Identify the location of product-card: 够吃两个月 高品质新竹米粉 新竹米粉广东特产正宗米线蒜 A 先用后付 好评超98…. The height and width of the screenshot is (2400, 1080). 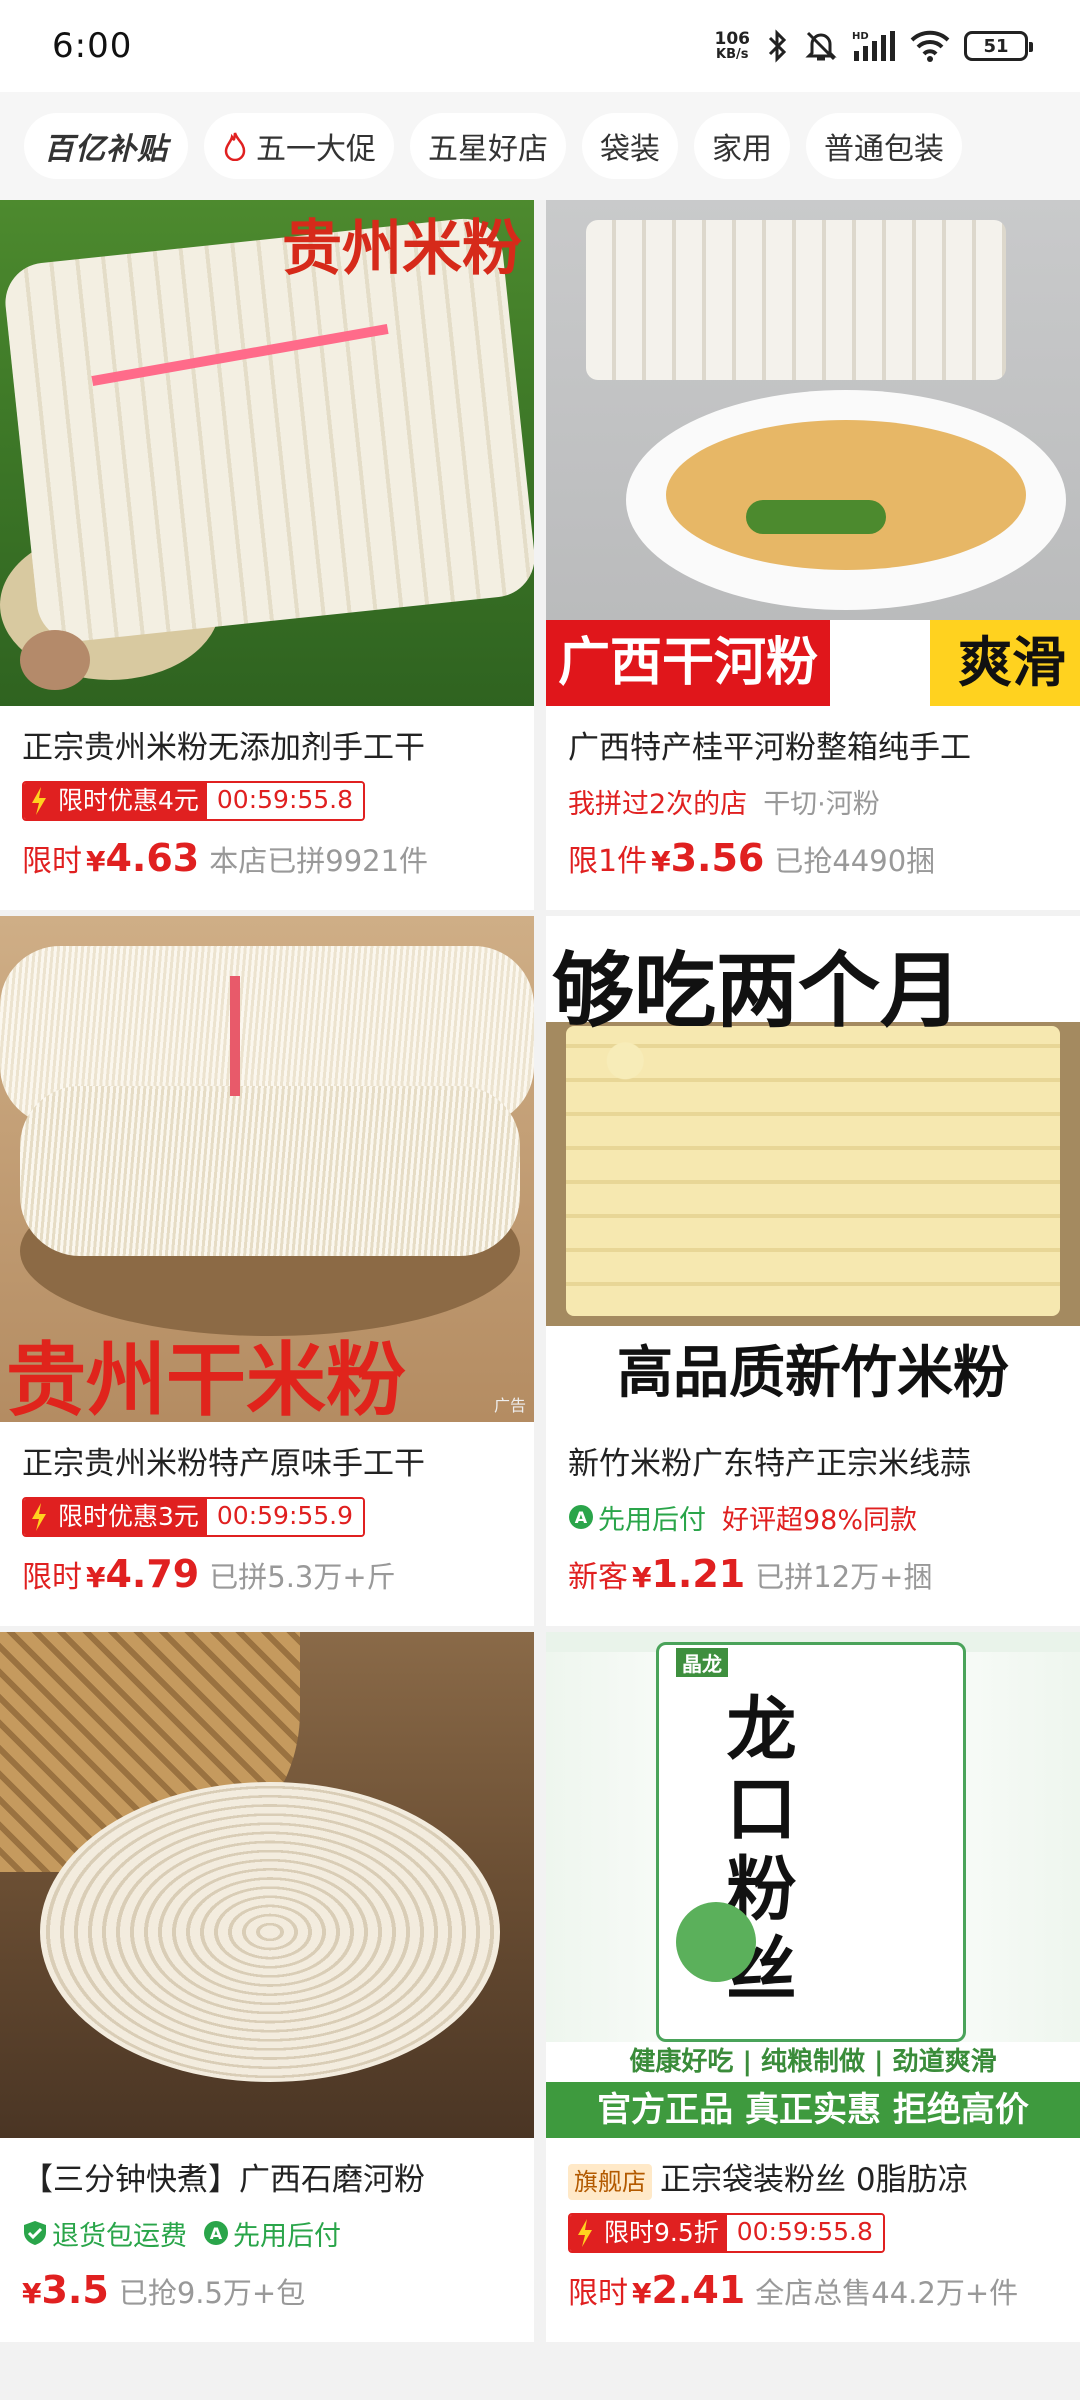
(813, 1271).